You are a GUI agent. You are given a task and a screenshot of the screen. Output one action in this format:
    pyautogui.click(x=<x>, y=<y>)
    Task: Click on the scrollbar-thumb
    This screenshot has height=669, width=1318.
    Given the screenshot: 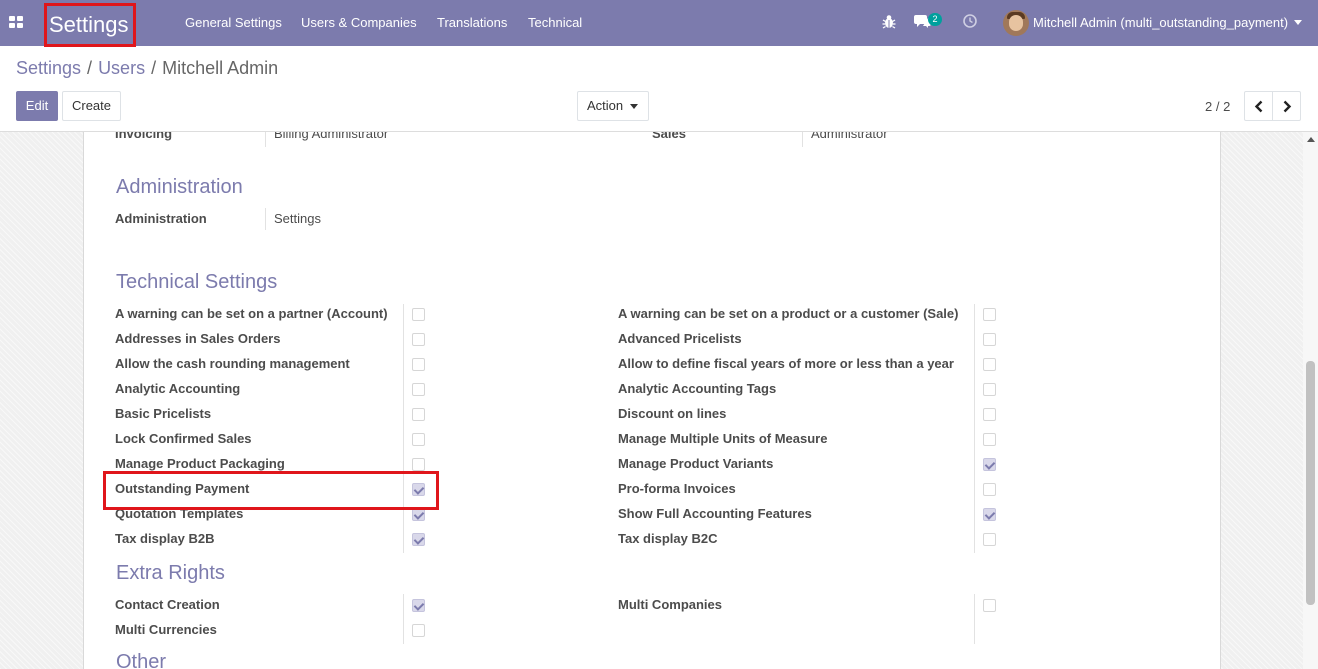 What is the action you would take?
    pyautogui.click(x=1310, y=483)
    